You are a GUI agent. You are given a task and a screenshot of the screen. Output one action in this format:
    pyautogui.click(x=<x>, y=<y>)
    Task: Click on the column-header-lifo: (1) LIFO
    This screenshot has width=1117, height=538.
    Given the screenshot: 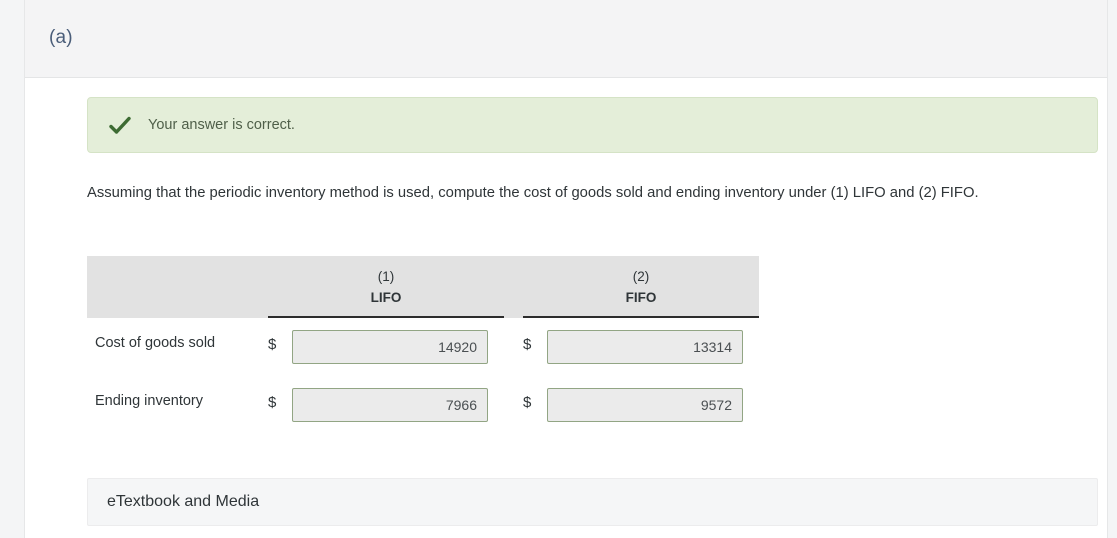 What is the action you would take?
    pyautogui.click(x=386, y=287)
    